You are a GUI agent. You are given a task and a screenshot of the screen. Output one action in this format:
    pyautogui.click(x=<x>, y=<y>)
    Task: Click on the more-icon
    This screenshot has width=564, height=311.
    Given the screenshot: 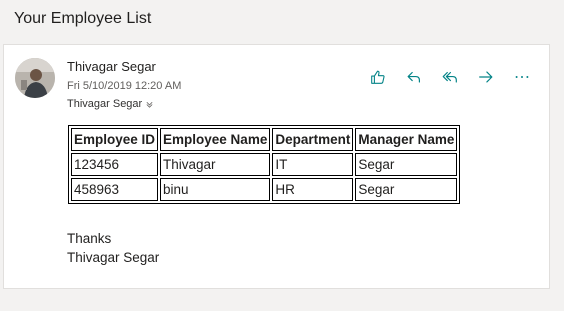 What is the action you would take?
    pyautogui.click(x=522, y=77)
    